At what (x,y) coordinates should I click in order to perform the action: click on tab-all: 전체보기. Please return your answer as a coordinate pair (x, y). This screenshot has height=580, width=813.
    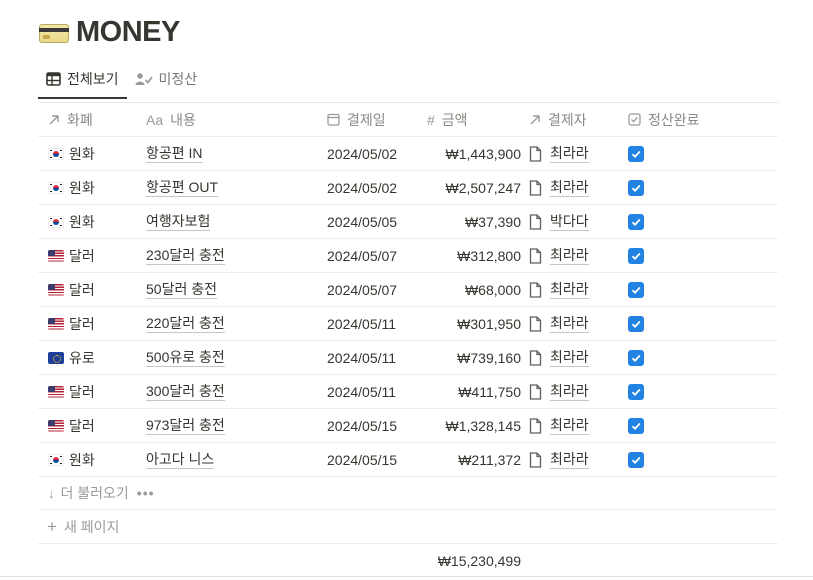
    Looking at the image, I should click on (82, 81).